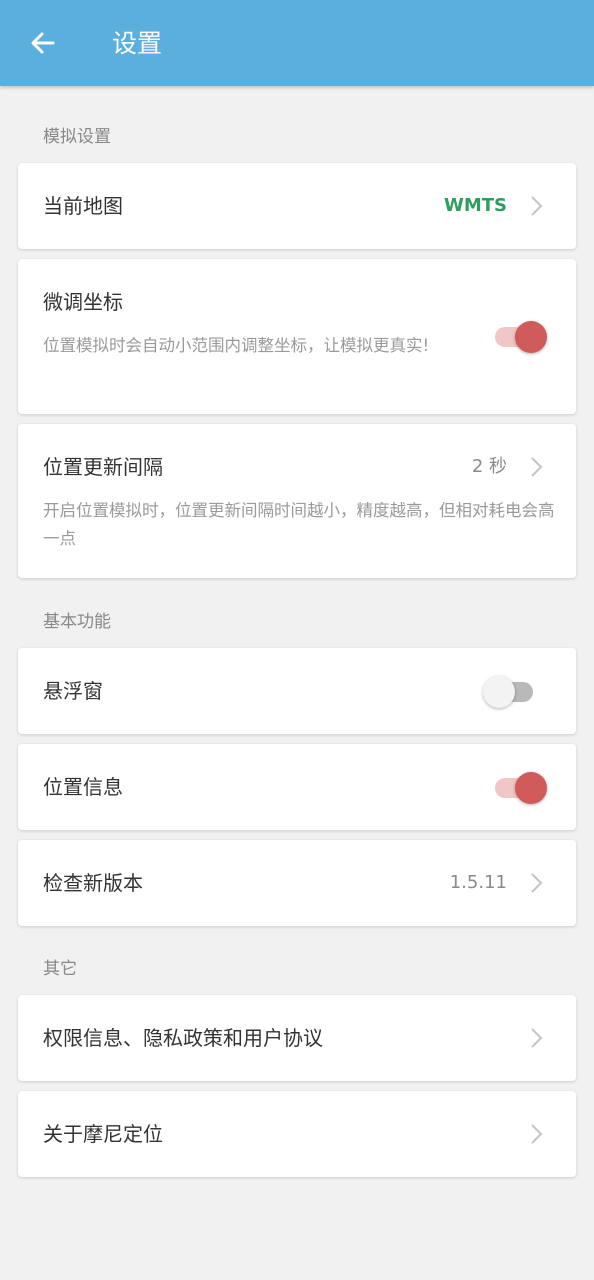  I want to click on floating-window-label: 悬浮窗, so click(73, 691).